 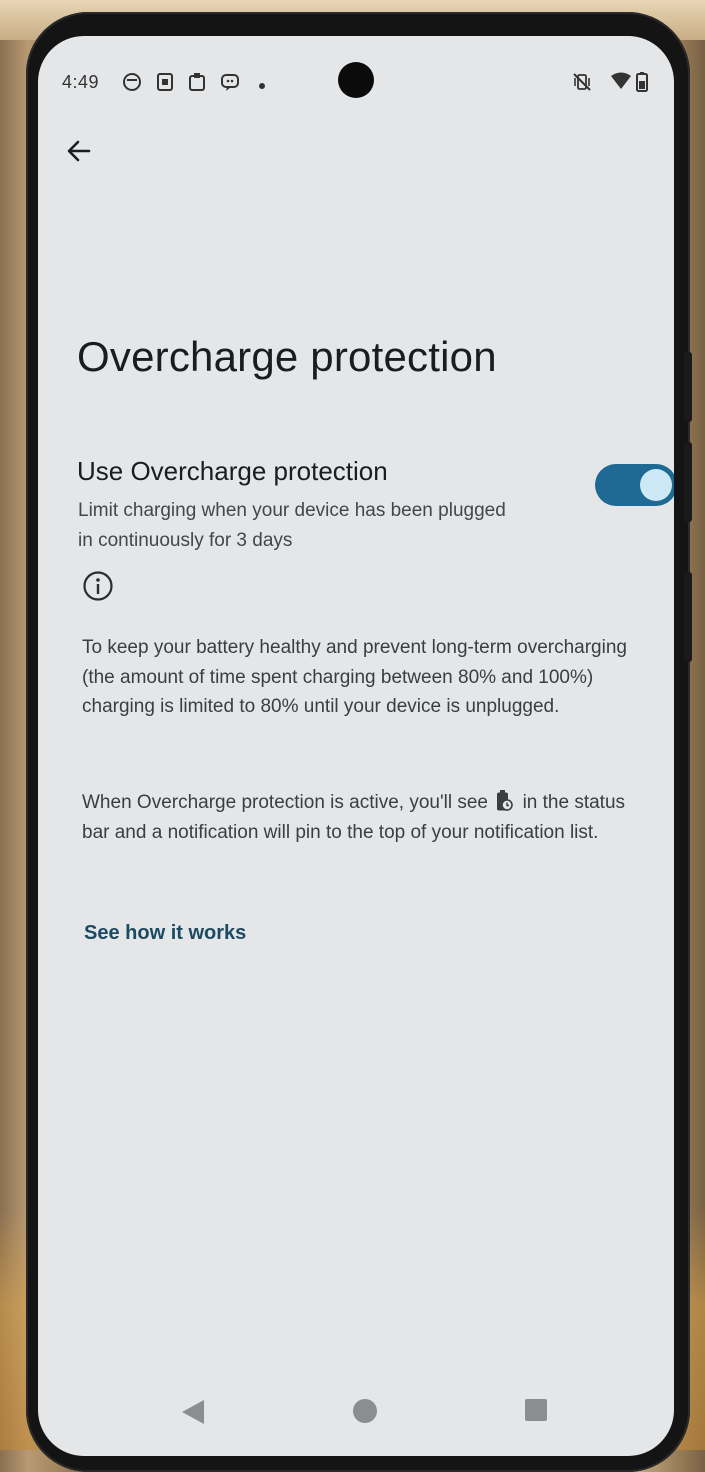 What do you see at coordinates (232, 471) in the screenshot?
I see `setting-title: Use Overcharge protection` at bounding box center [232, 471].